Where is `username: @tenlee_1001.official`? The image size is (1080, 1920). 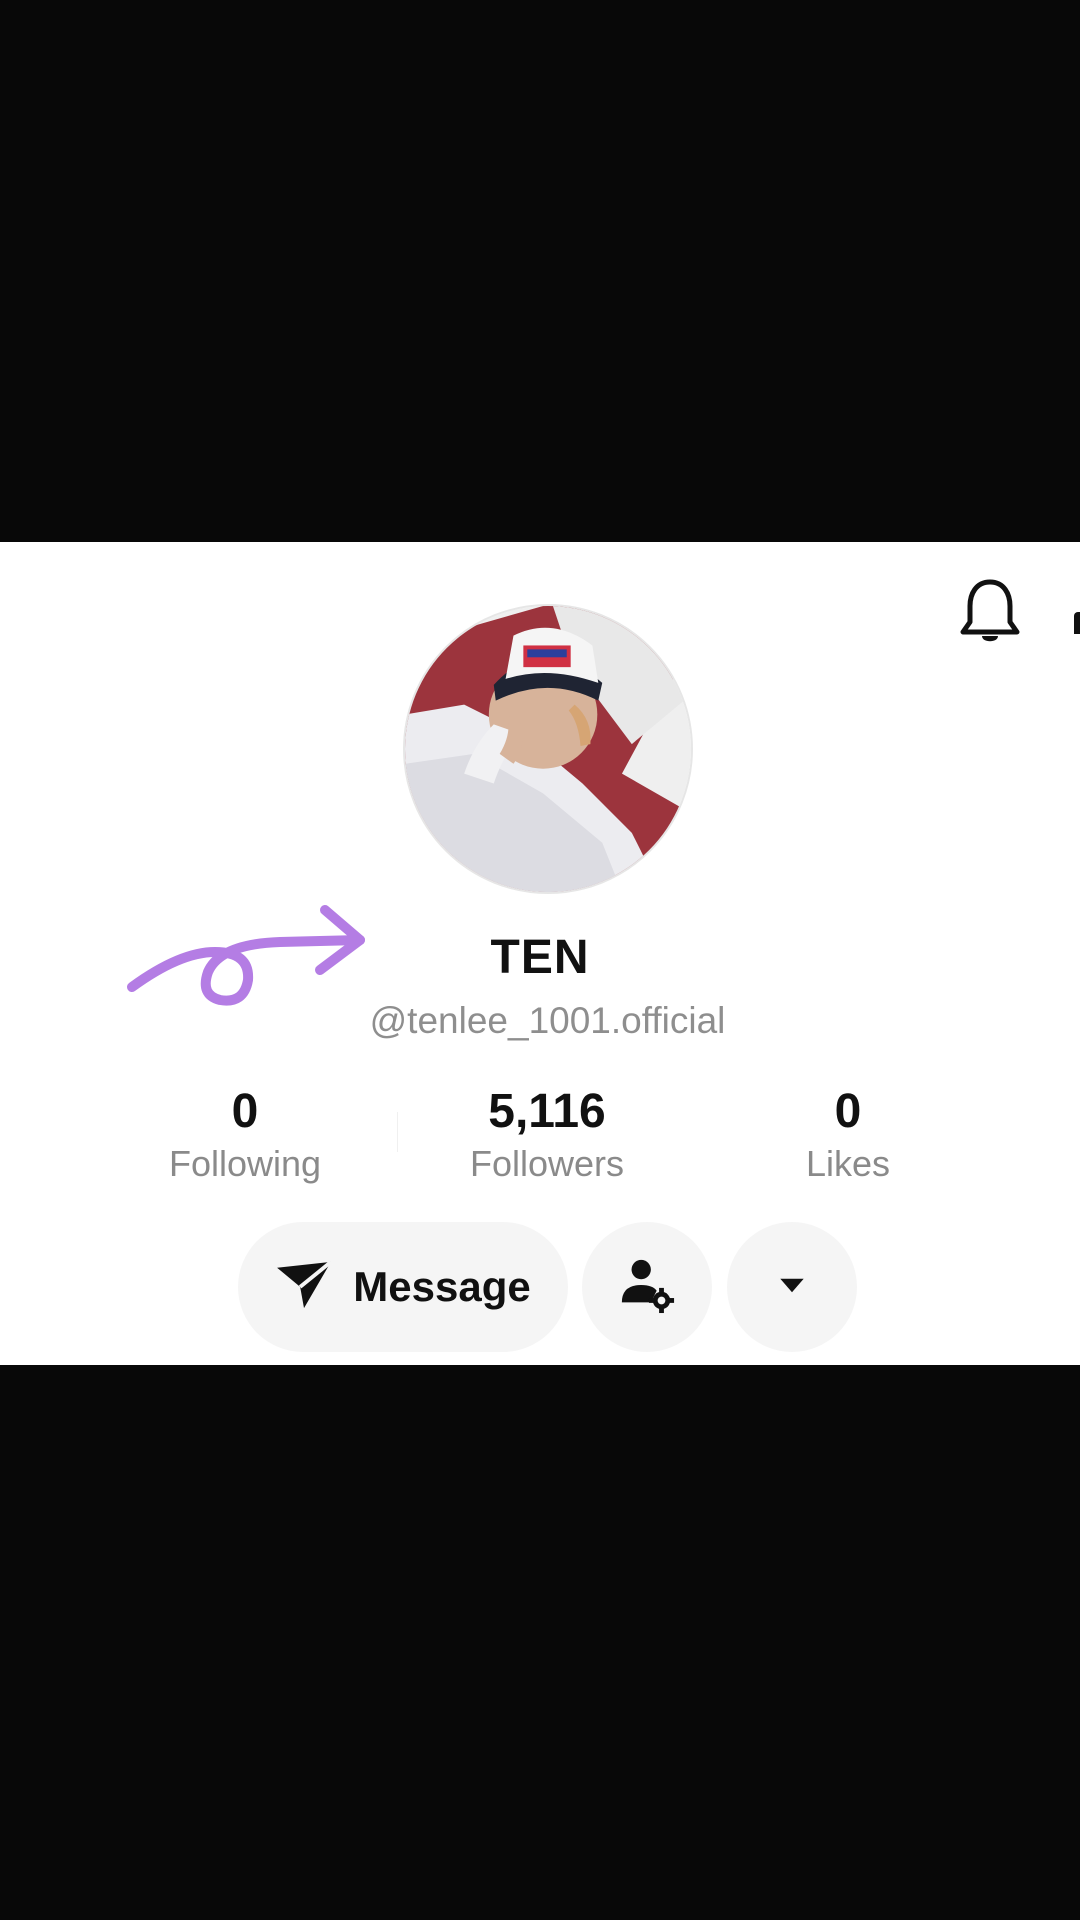
username: @tenlee_1001.official is located at coordinates (547, 1020).